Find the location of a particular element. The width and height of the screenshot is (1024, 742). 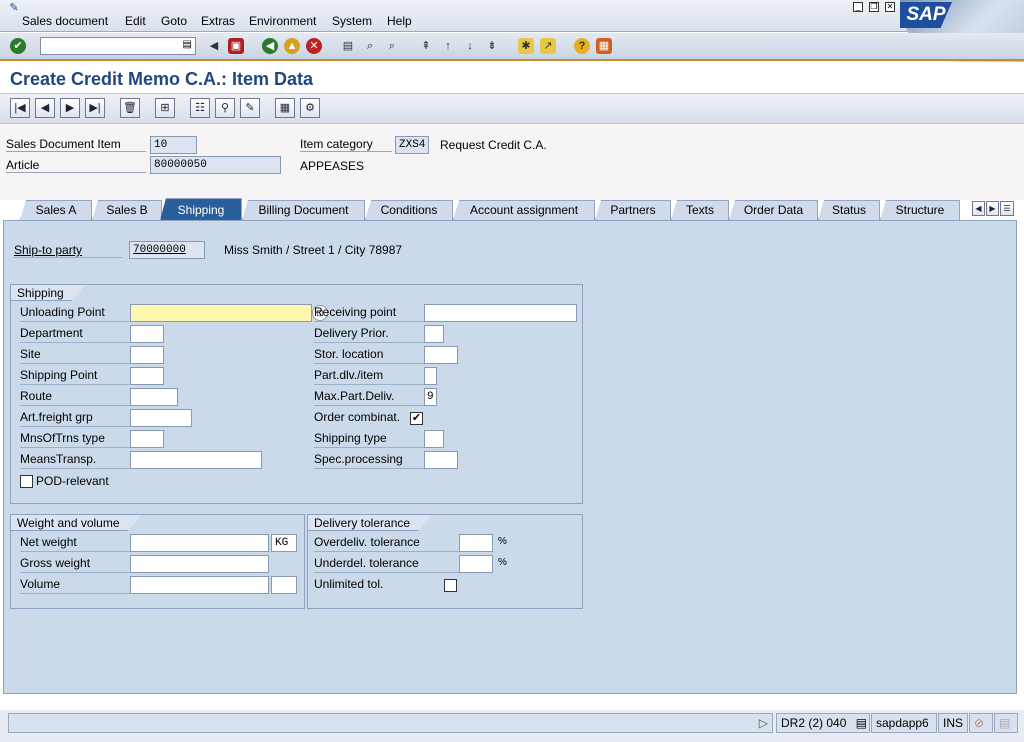

print-icon: ▤ is located at coordinates (348, 46).